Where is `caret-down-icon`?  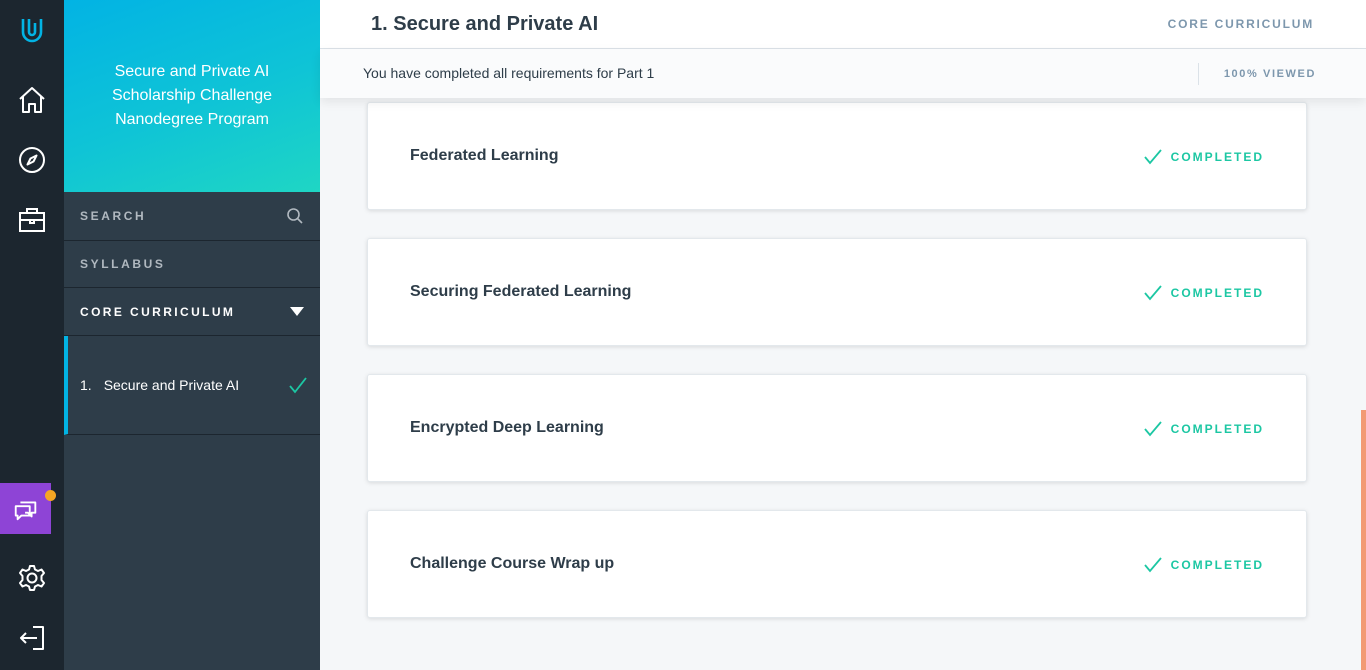 caret-down-icon is located at coordinates (297, 311).